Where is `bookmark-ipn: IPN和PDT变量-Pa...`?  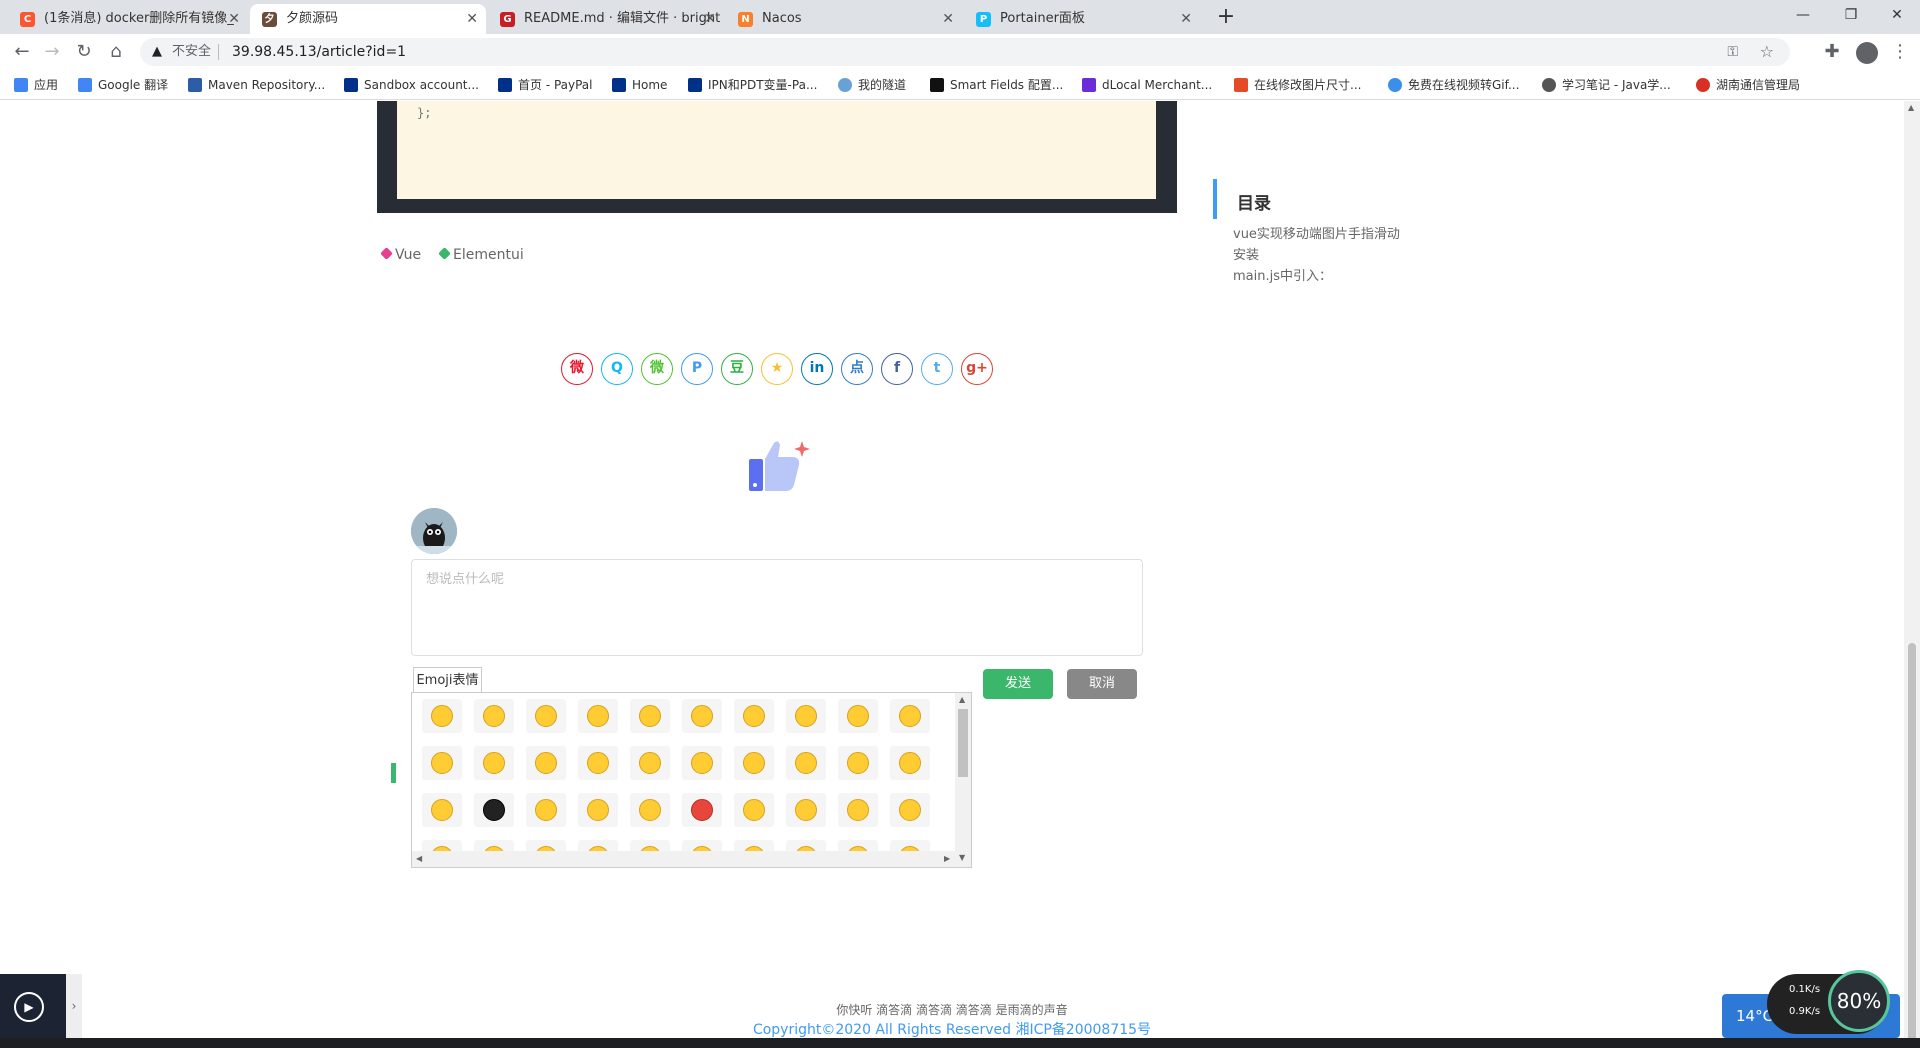 bookmark-ipn: IPN和PDT变量-Pa... is located at coordinates (752, 85).